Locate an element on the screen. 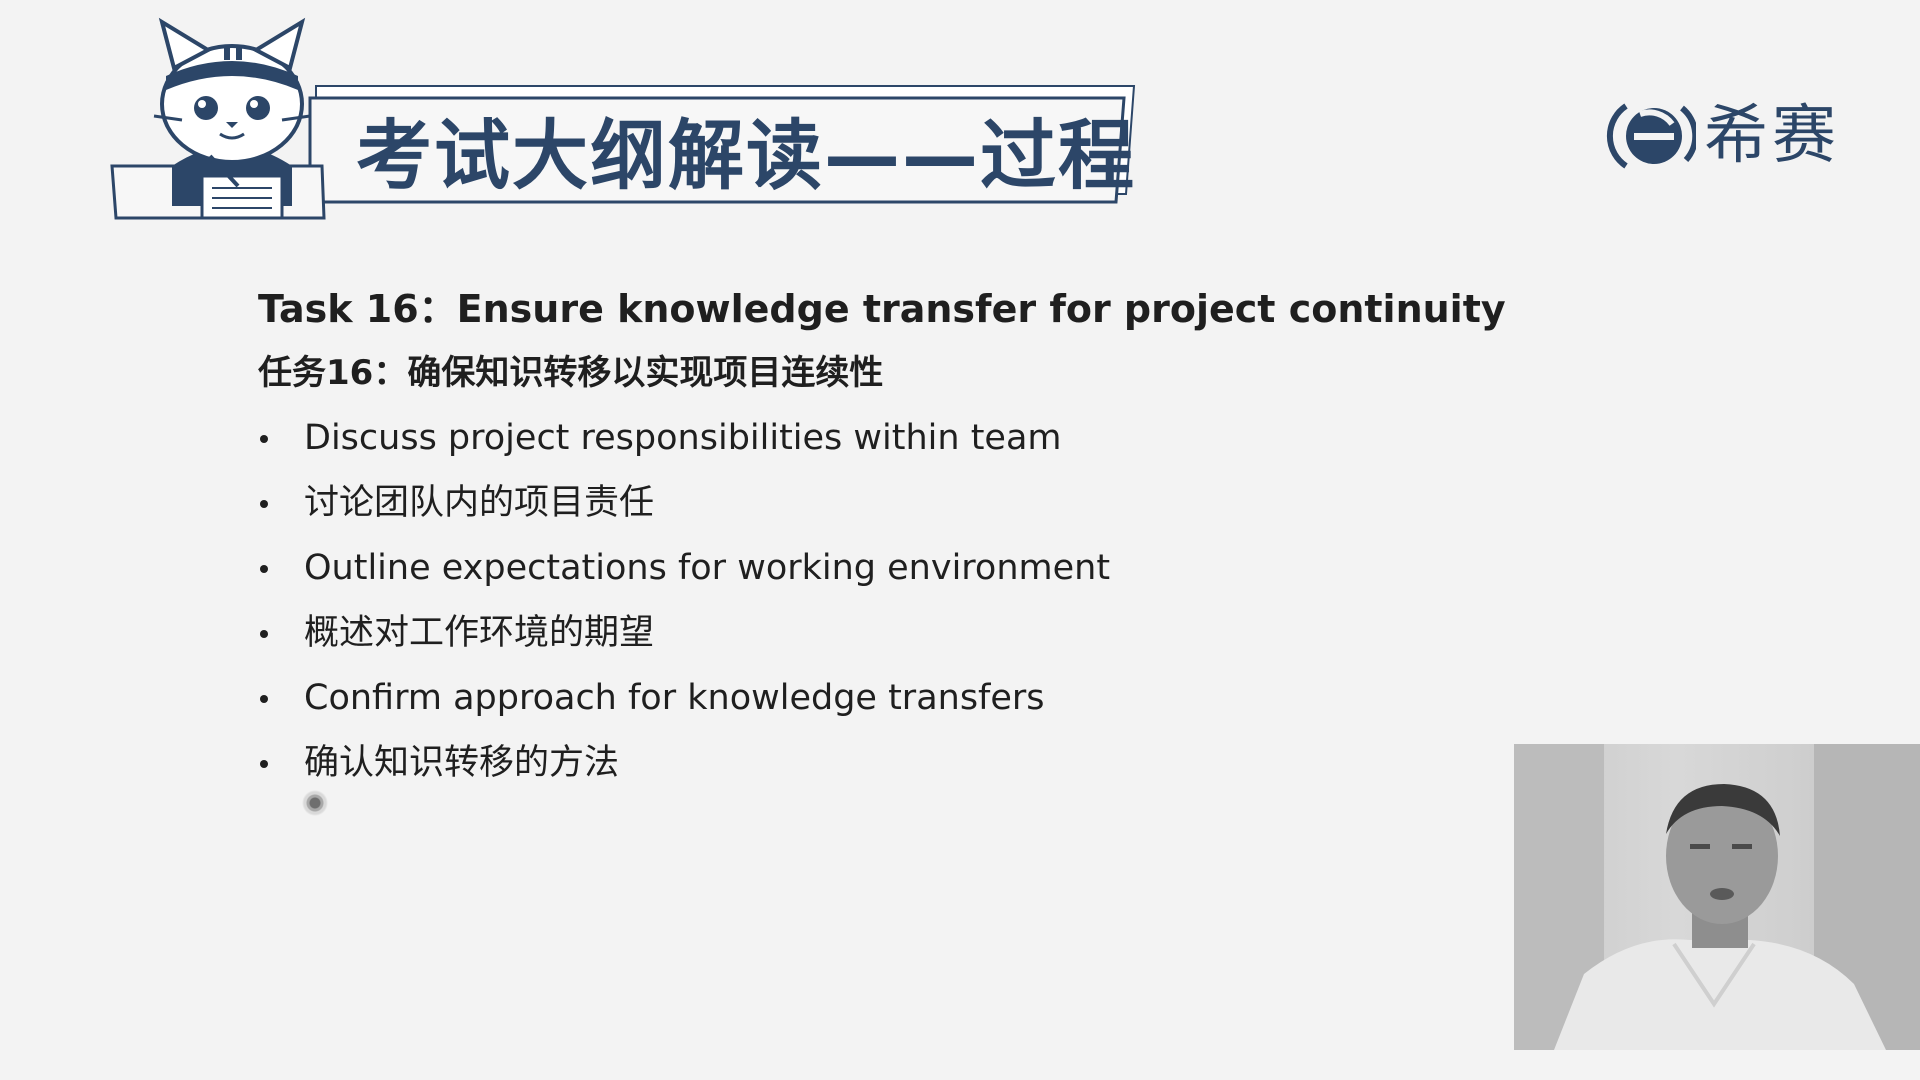 This screenshot has width=1920, height=1080. bullet-text: 概述对工作环境的期望 is located at coordinates (479, 633).